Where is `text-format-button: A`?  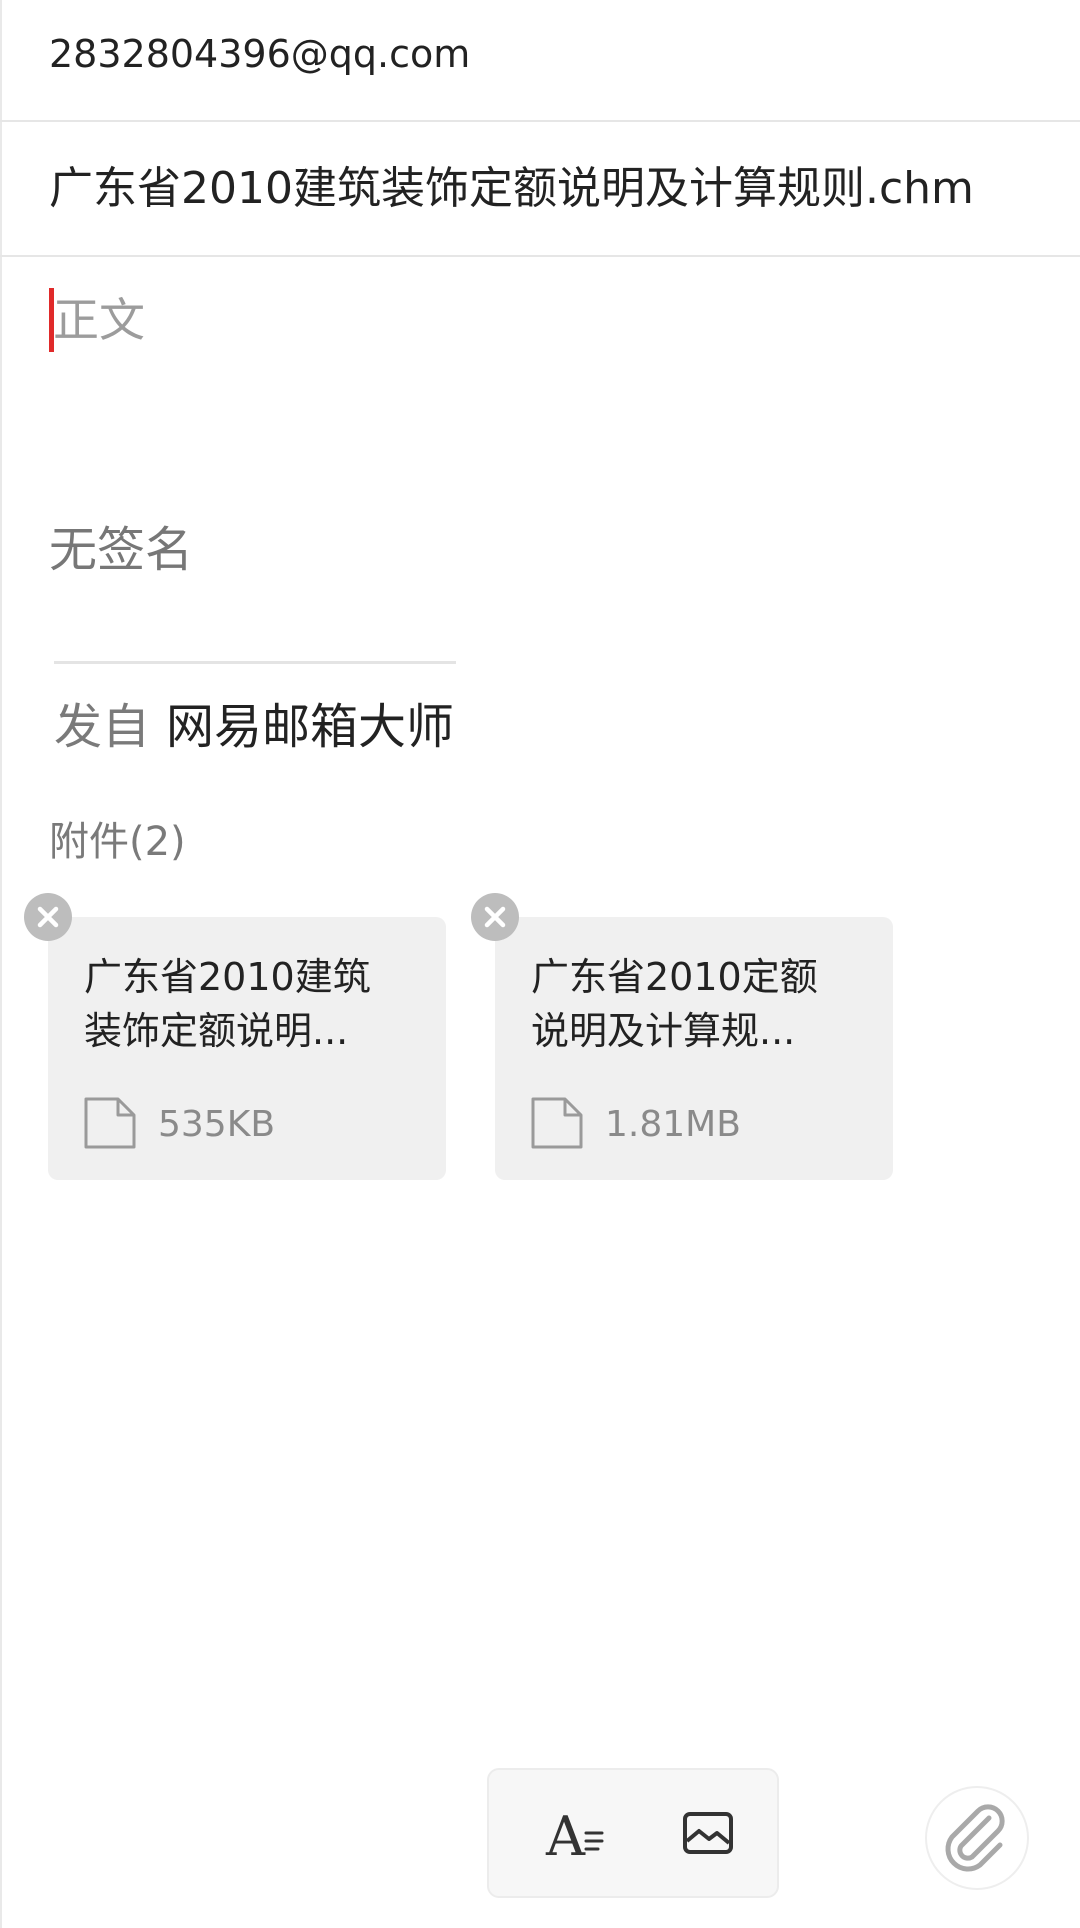 text-format-button: A is located at coordinates (578, 1833).